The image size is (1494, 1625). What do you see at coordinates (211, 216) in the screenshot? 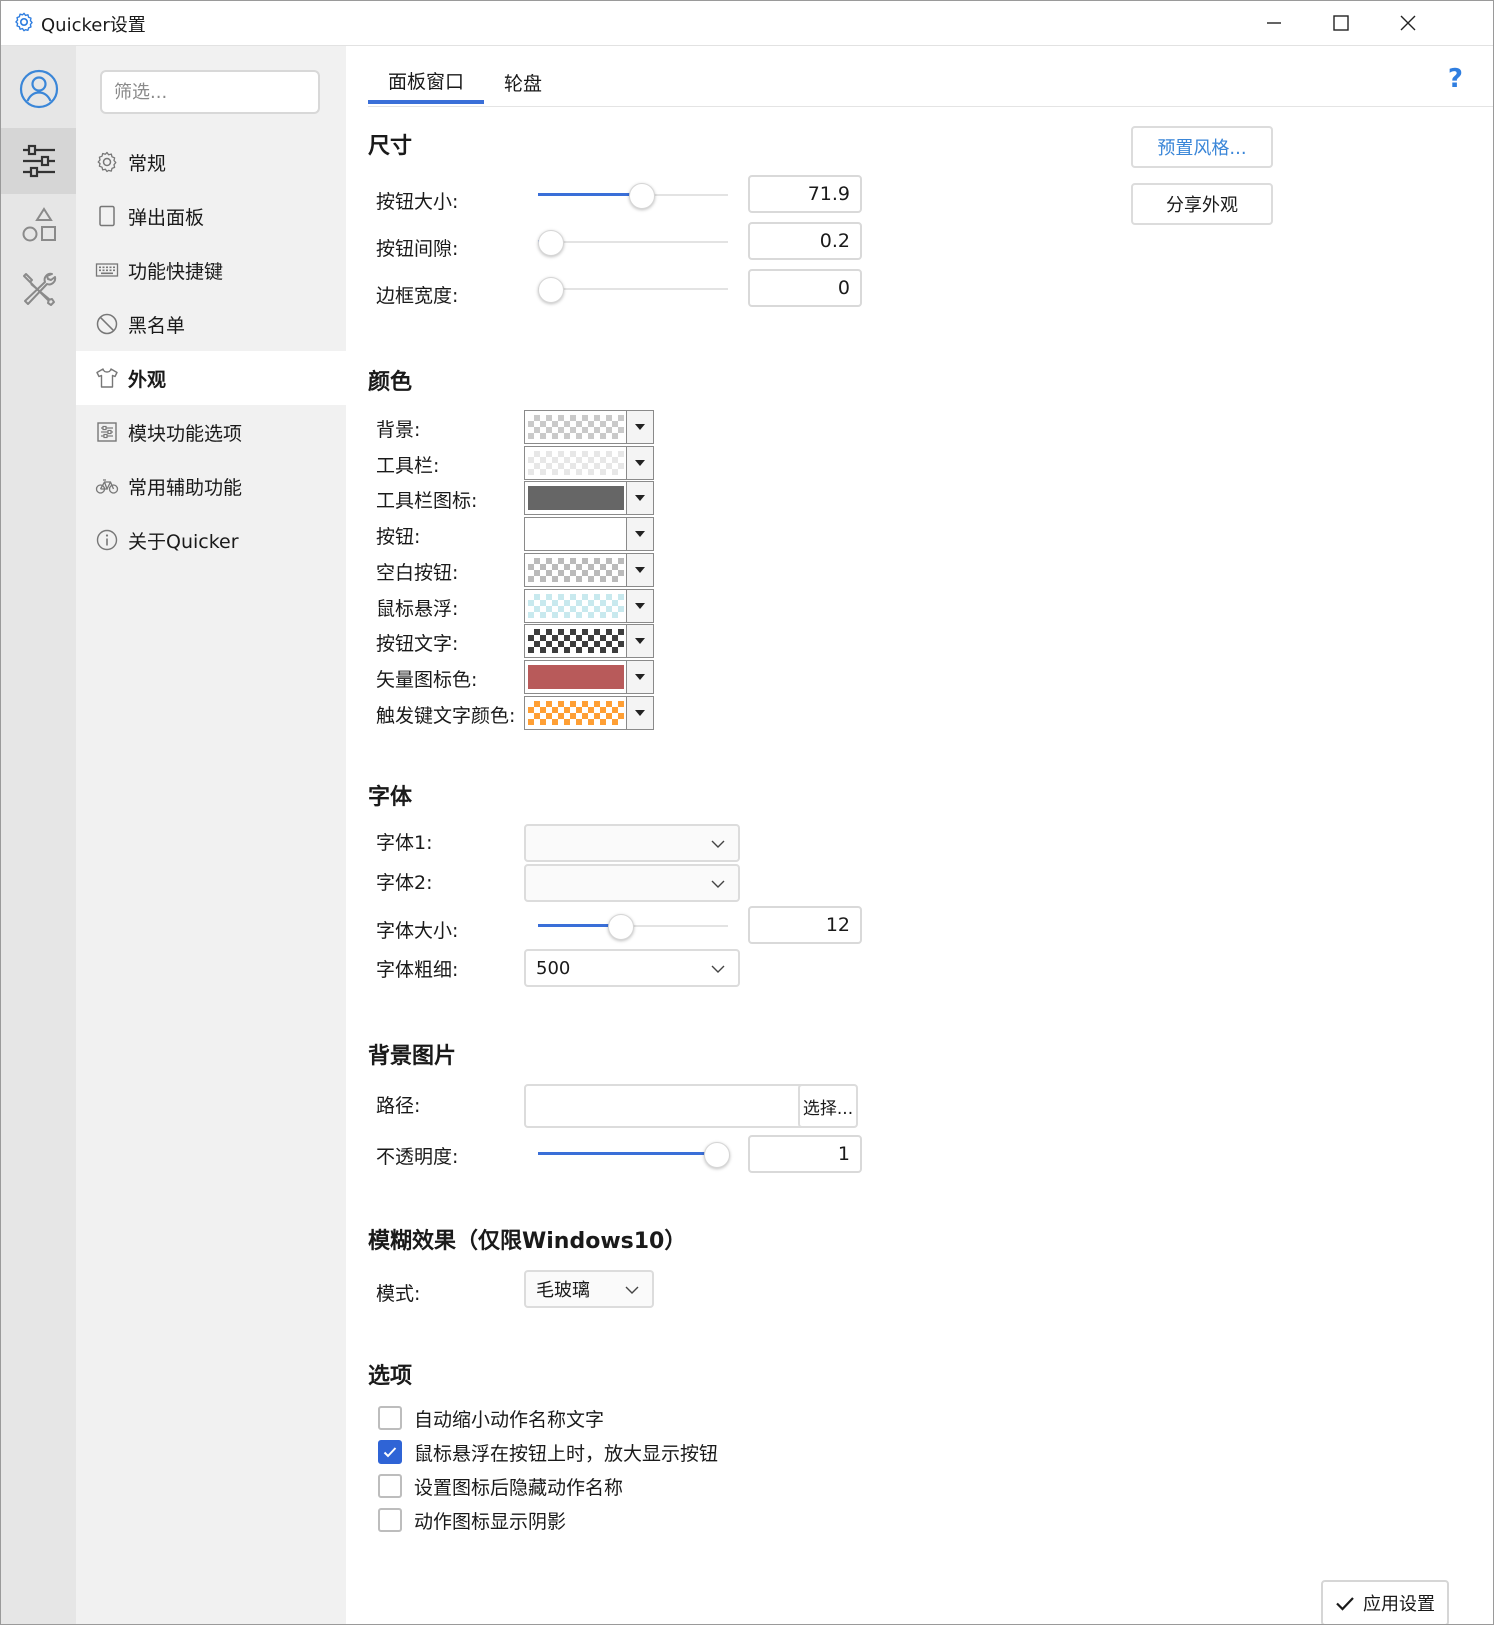
I see `nav-item-popup-panel: 弹出面板` at bounding box center [211, 216].